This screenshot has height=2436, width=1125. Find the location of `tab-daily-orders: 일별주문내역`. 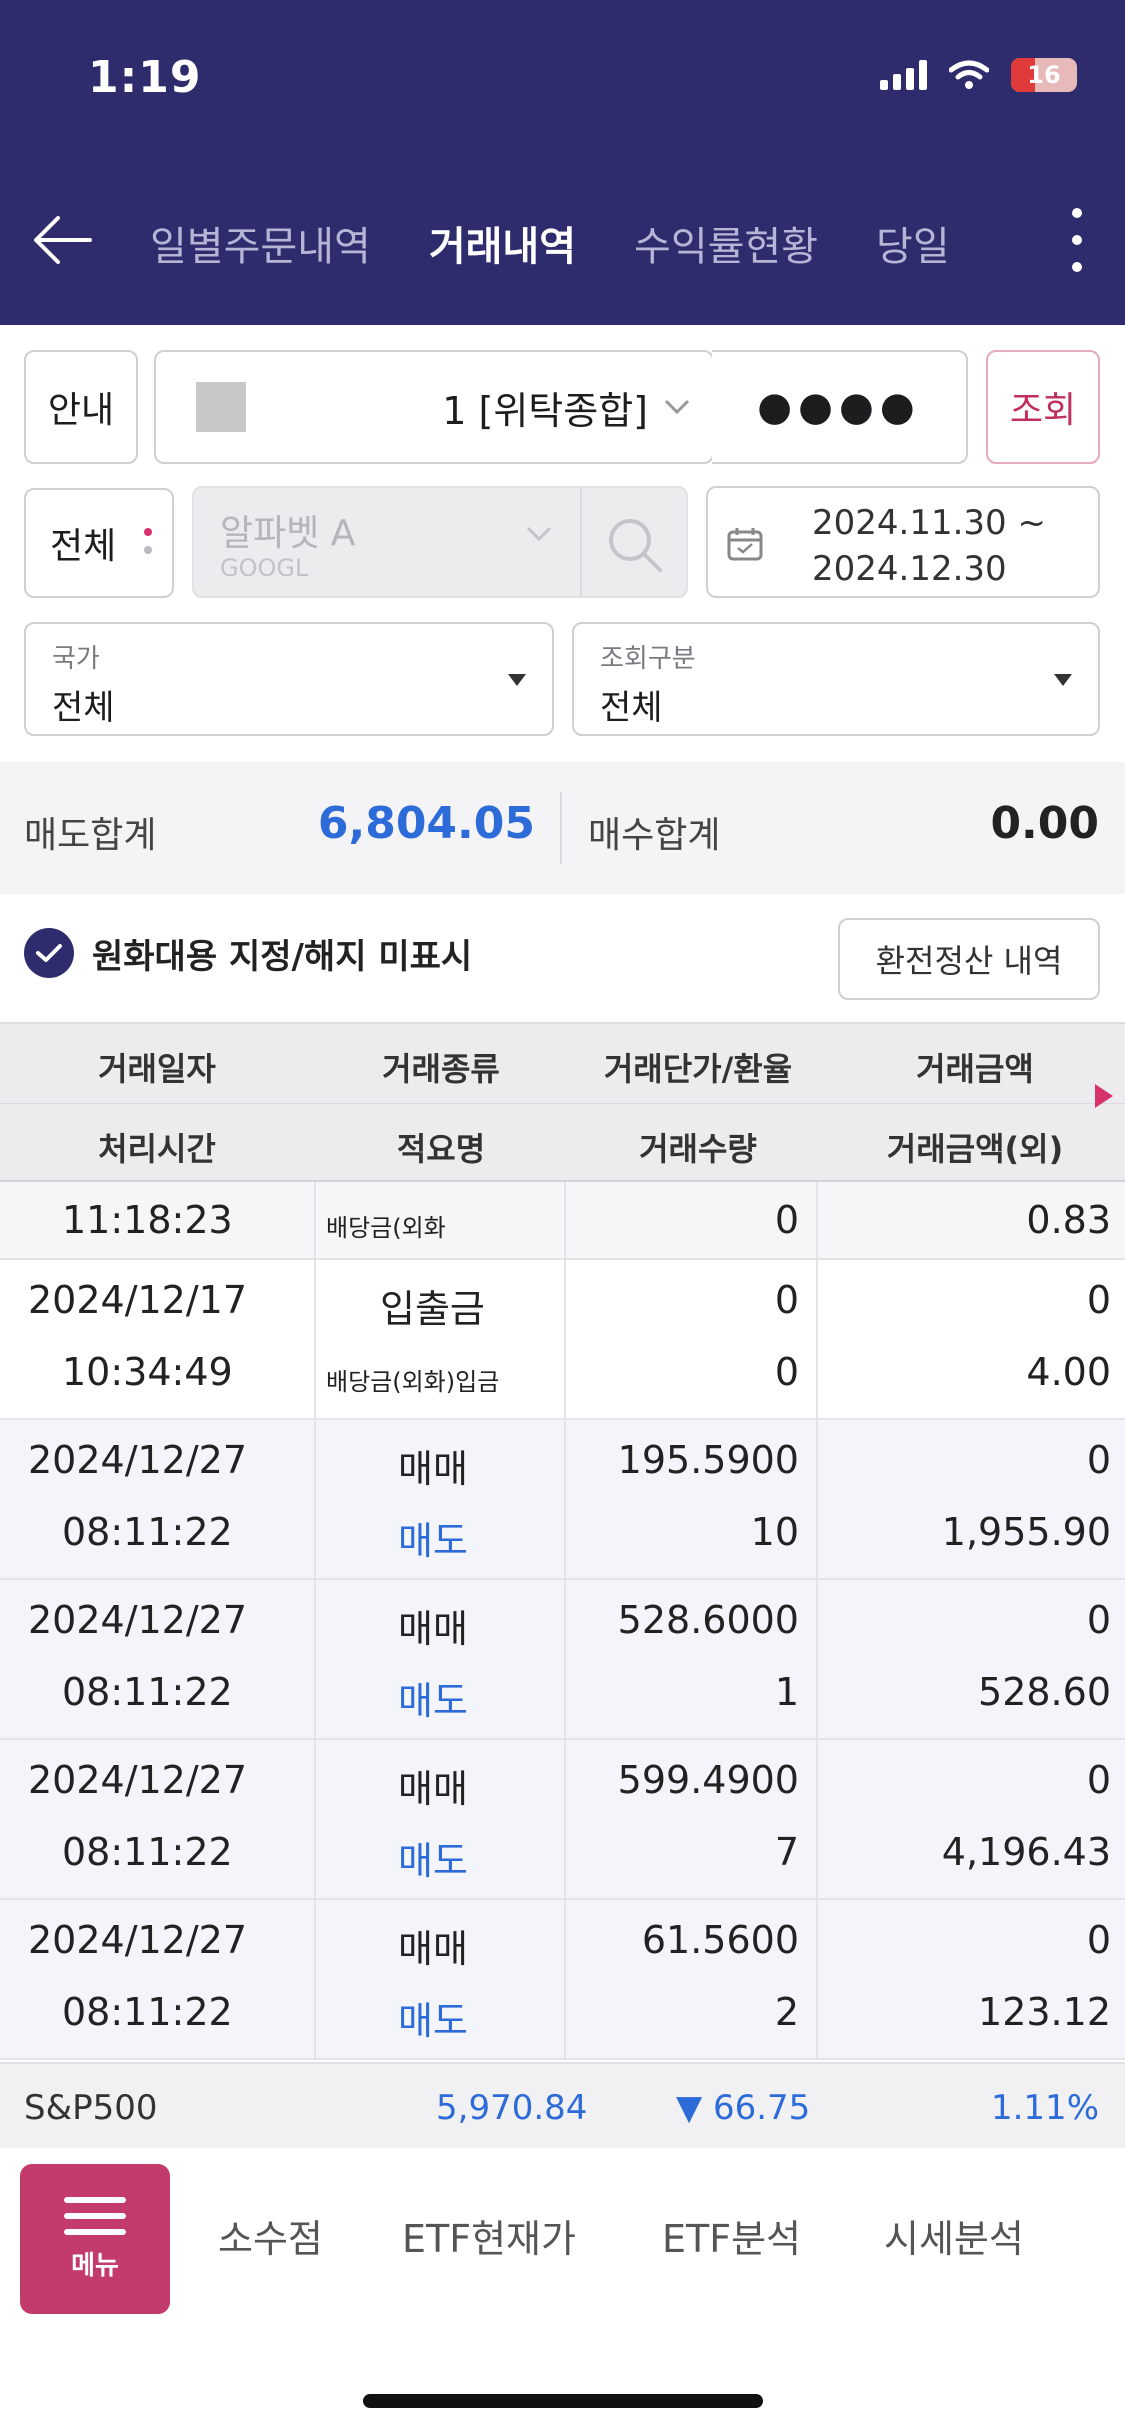

tab-daily-orders: 일별주문내역 is located at coordinates (260, 243).